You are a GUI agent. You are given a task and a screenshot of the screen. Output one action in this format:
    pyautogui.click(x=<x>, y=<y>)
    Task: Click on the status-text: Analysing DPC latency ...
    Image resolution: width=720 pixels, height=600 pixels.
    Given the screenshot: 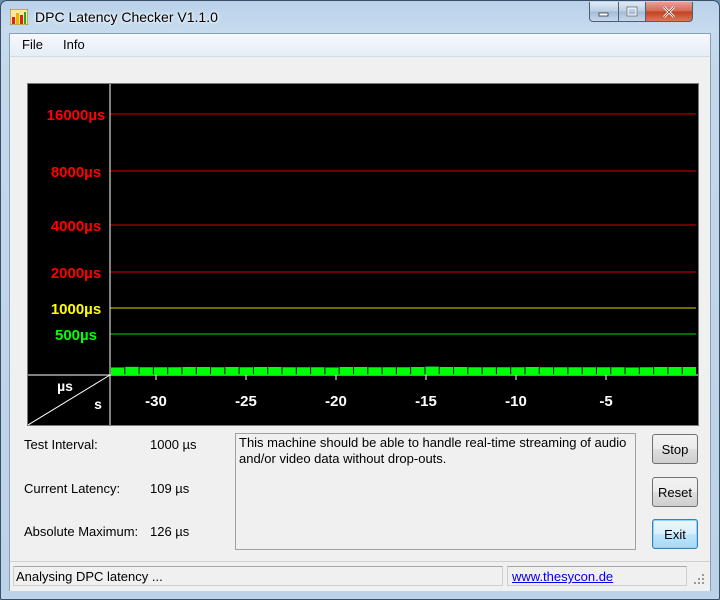 What is the action you would take?
    pyautogui.click(x=258, y=576)
    